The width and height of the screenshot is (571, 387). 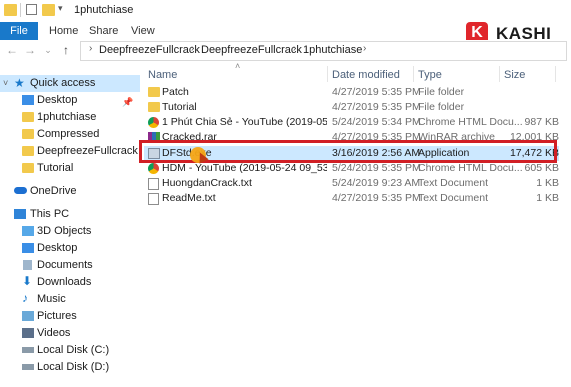 I want to click on file-name: Patch, so click(x=175, y=92).